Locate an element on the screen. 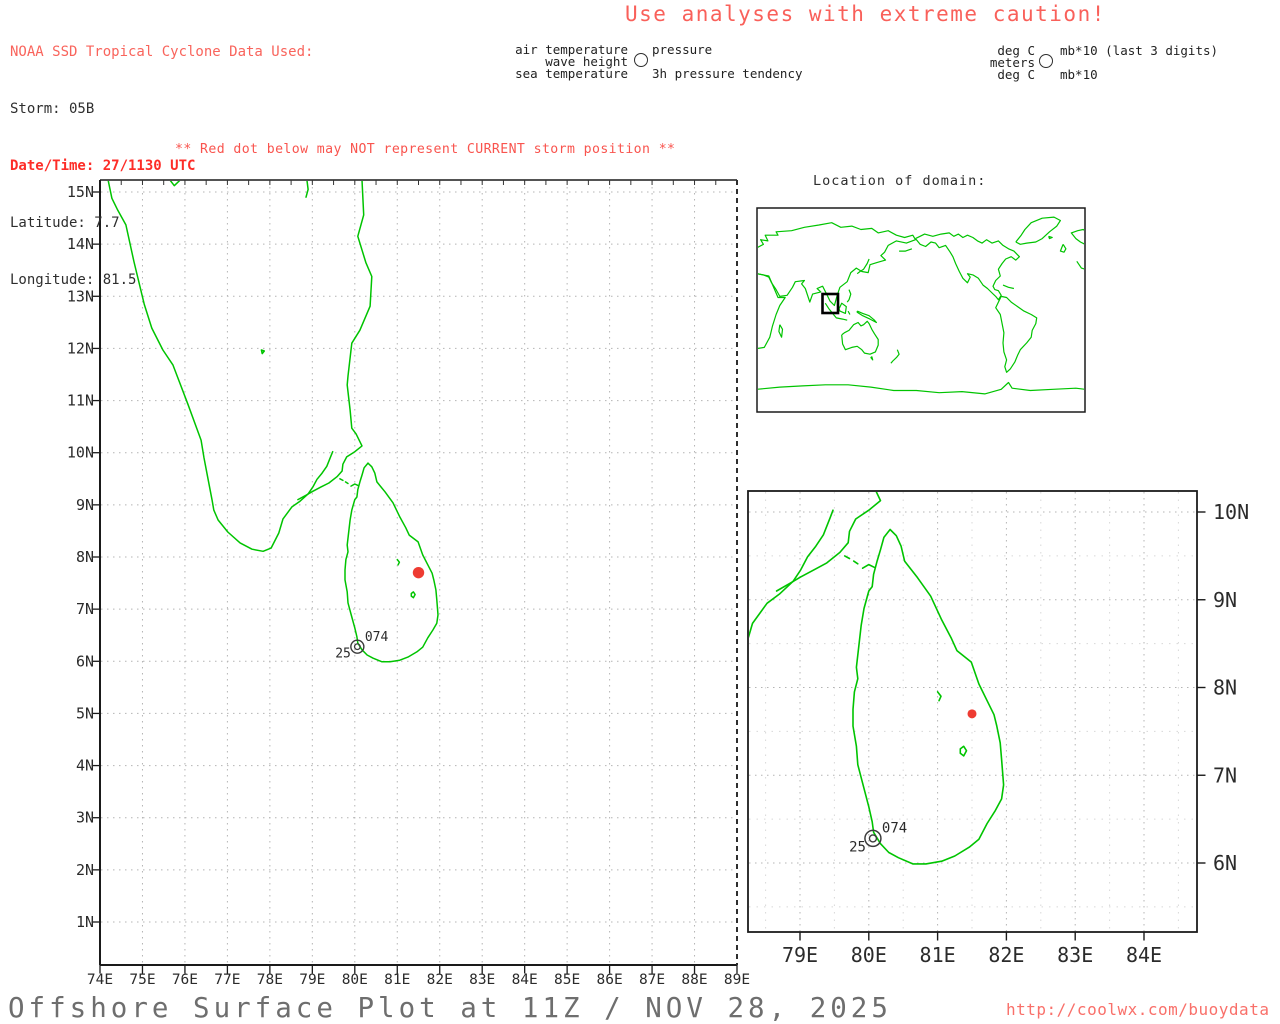  x-tick-label: 87E is located at coordinates (652, 980).